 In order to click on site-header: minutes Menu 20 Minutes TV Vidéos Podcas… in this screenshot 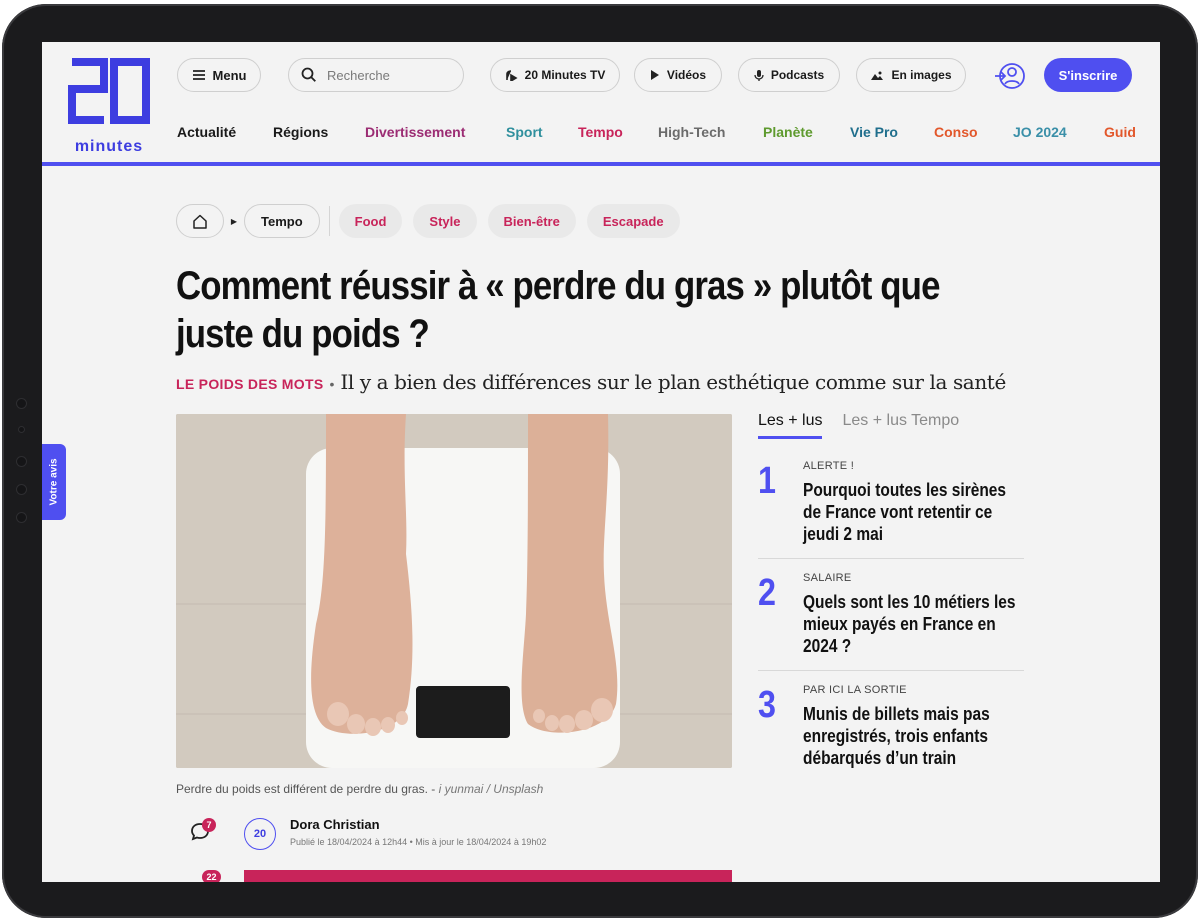, I will do `click(601, 104)`.